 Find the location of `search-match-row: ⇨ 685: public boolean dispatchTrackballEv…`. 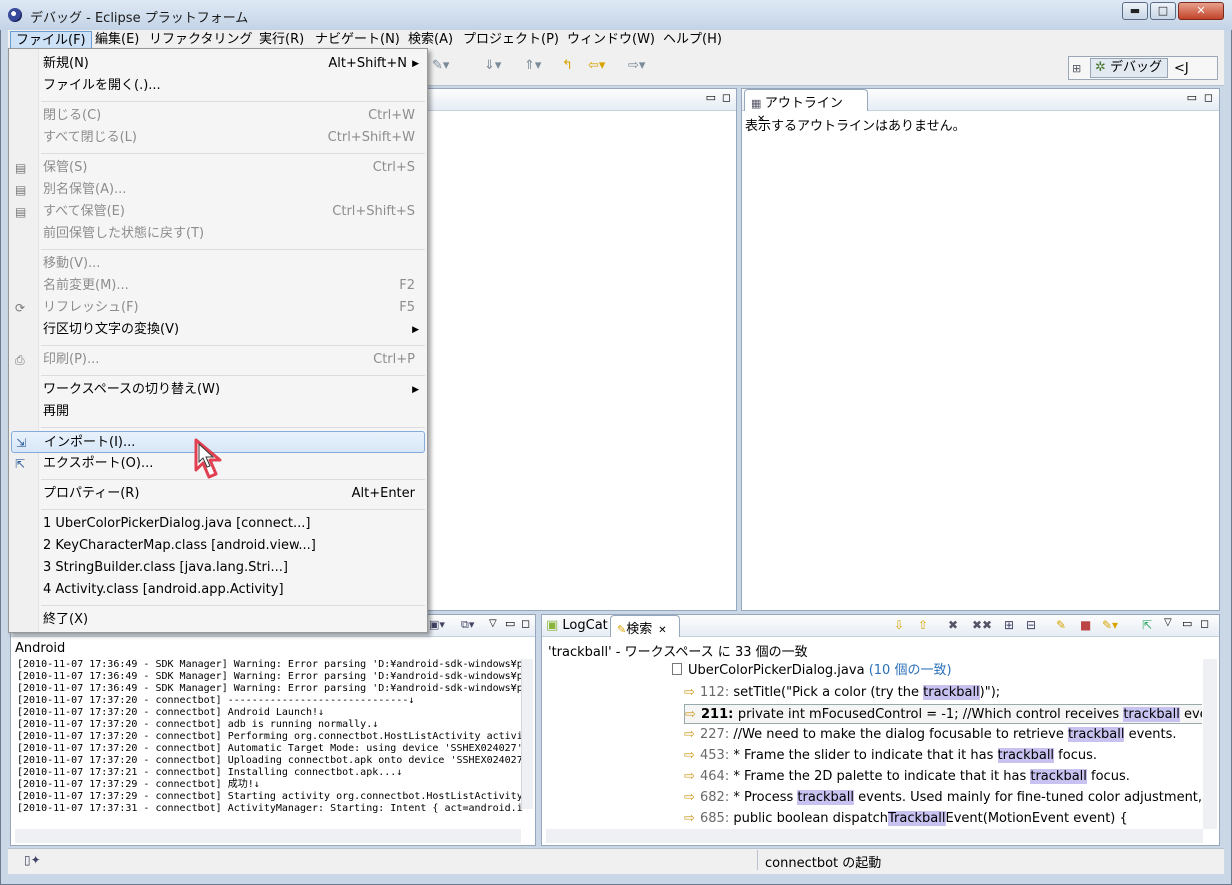

search-match-row: ⇨ 685: public boolean dispatchTrackballEv… is located at coordinates (906, 819).